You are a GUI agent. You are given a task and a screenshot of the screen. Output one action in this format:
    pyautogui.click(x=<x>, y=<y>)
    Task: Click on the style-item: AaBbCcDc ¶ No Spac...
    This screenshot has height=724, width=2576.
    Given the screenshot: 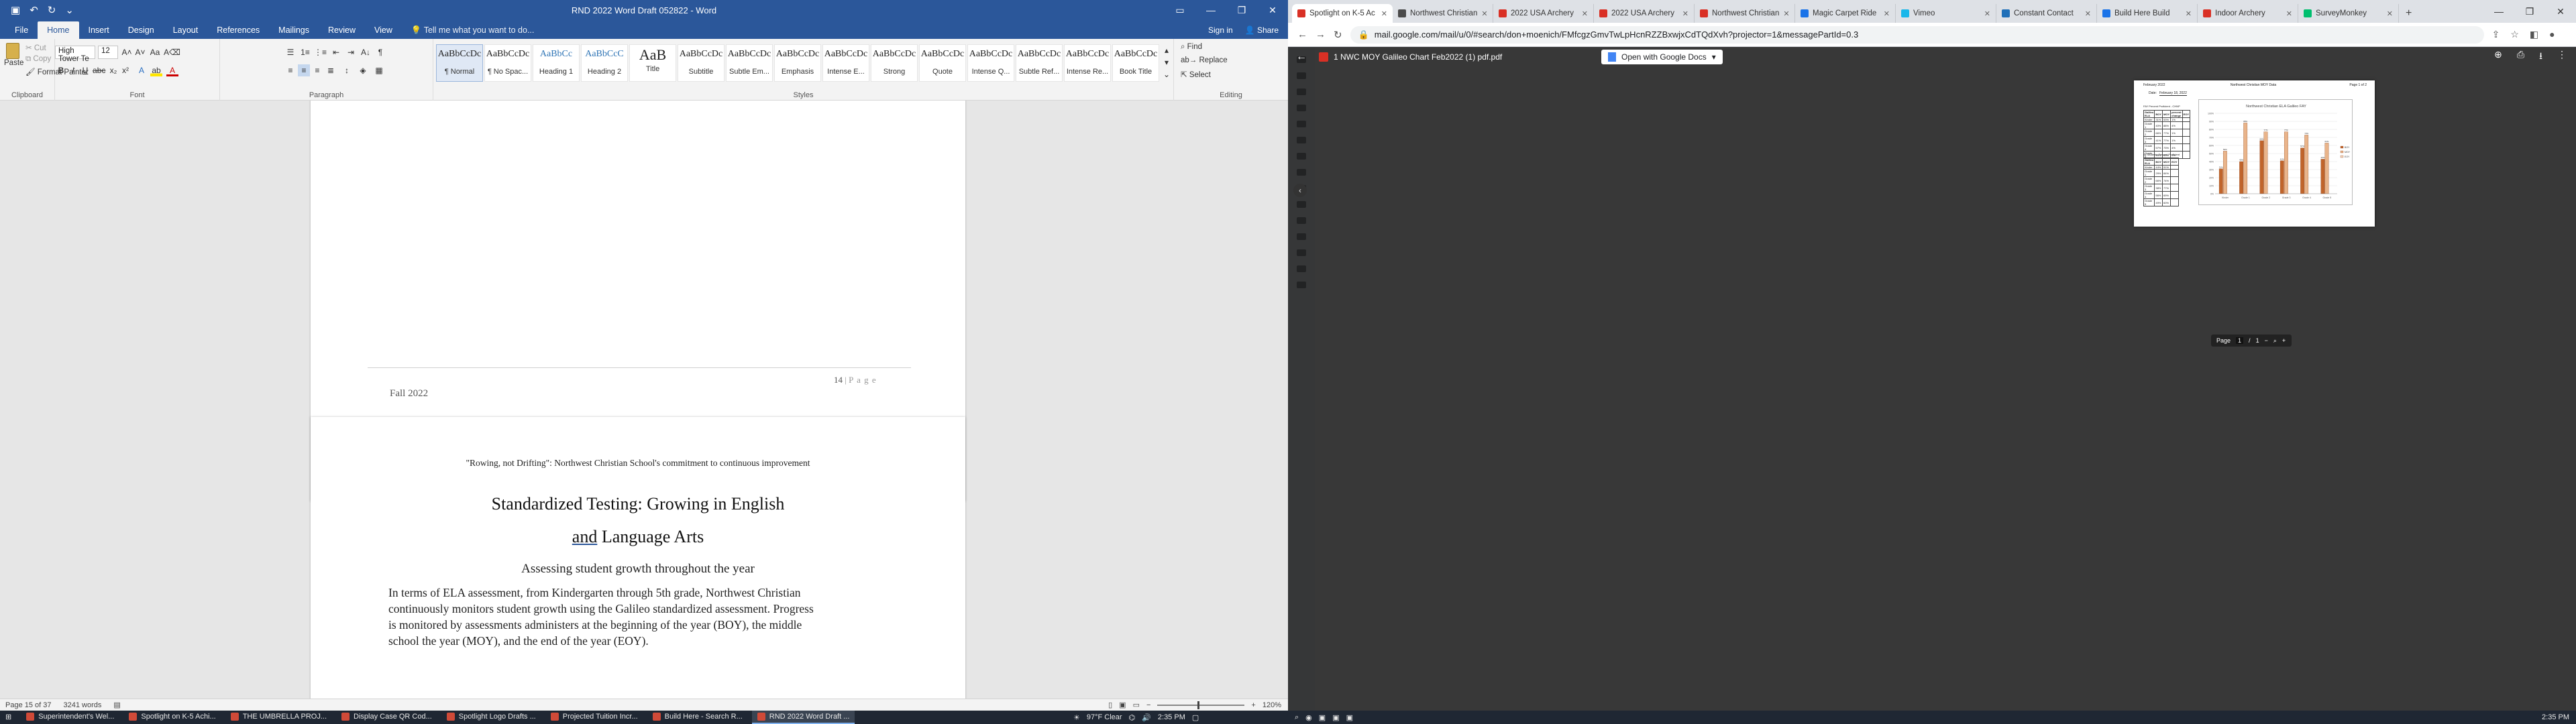 What is the action you would take?
    pyautogui.click(x=507, y=63)
    